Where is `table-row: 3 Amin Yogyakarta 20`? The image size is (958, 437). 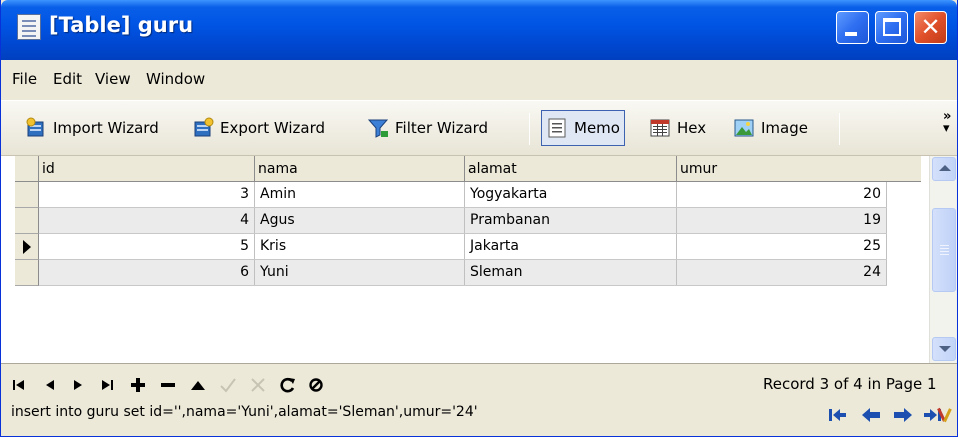
table-row: 3 Amin Yogyakarta 20 is located at coordinates (463, 195).